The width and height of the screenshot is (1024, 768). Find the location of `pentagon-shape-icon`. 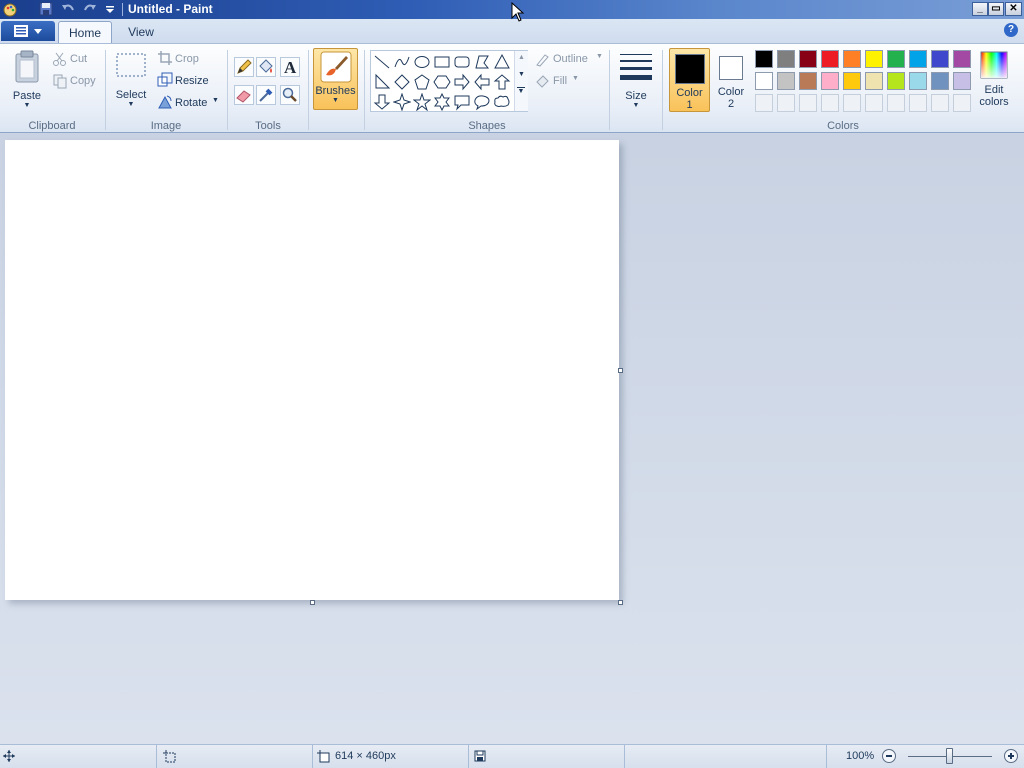

pentagon-shape-icon is located at coordinates (422, 82).